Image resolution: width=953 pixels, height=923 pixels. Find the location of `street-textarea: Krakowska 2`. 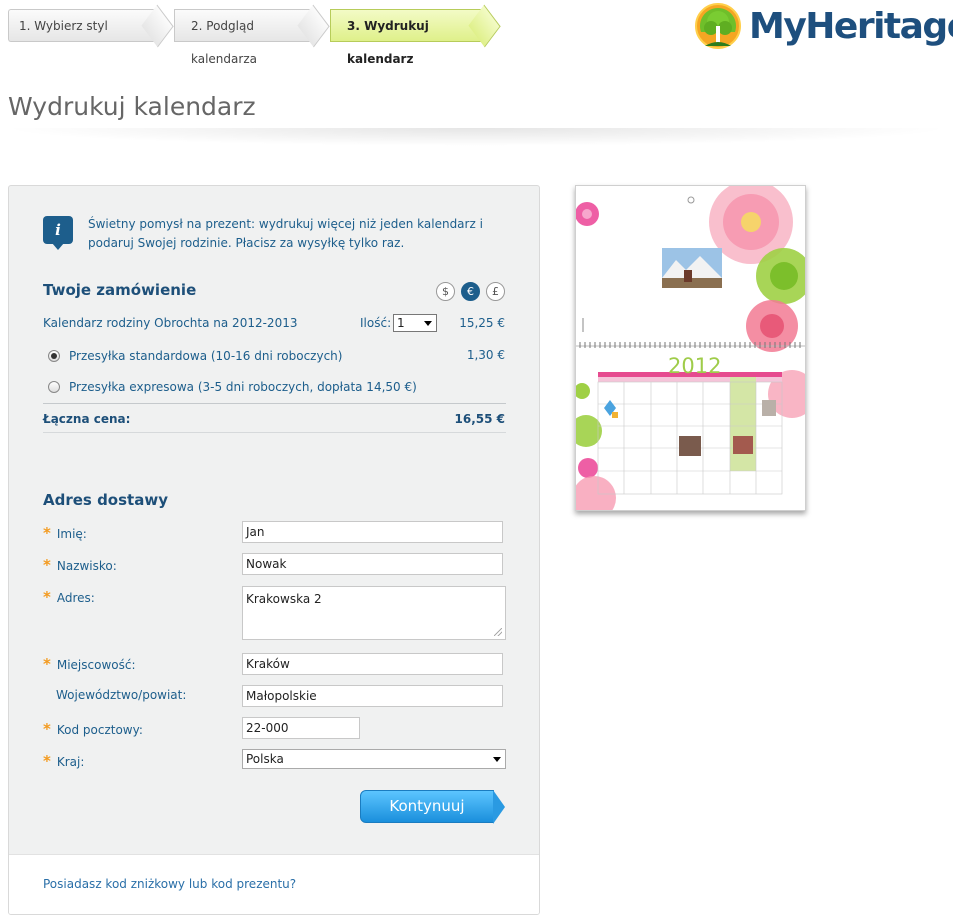

street-textarea: Krakowska 2 is located at coordinates (374, 613).